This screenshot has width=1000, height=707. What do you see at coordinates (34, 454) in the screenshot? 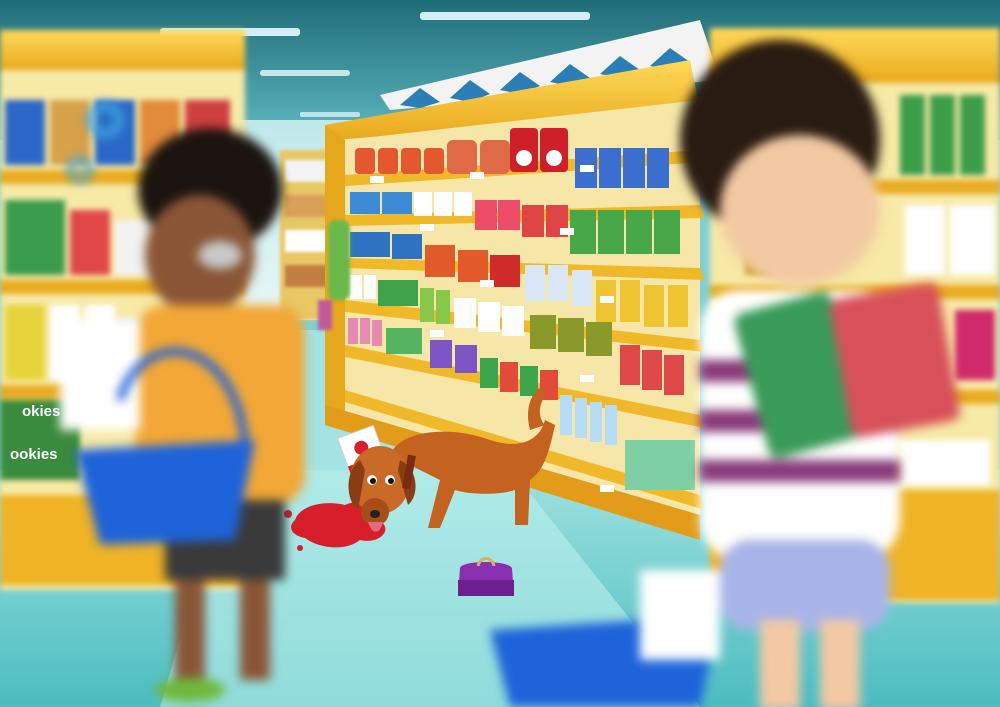
I see `cookies-label-2: ookies` at bounding box center [34, 454].